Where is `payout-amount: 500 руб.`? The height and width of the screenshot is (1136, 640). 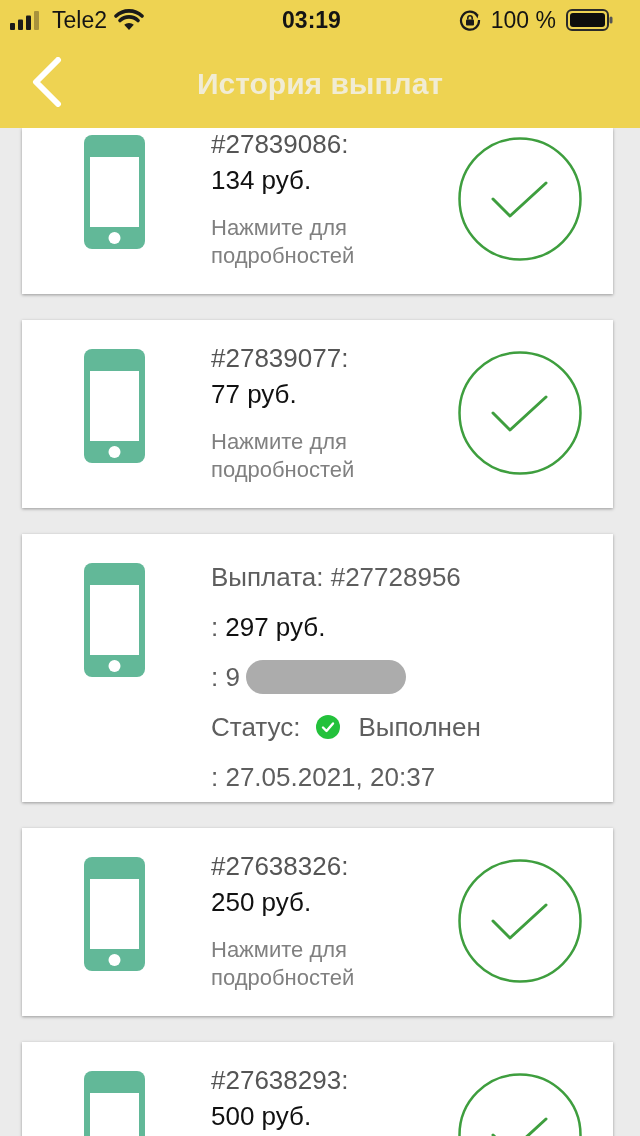
payout-amount: 500 руб. is located at coordinates (261, 1116).